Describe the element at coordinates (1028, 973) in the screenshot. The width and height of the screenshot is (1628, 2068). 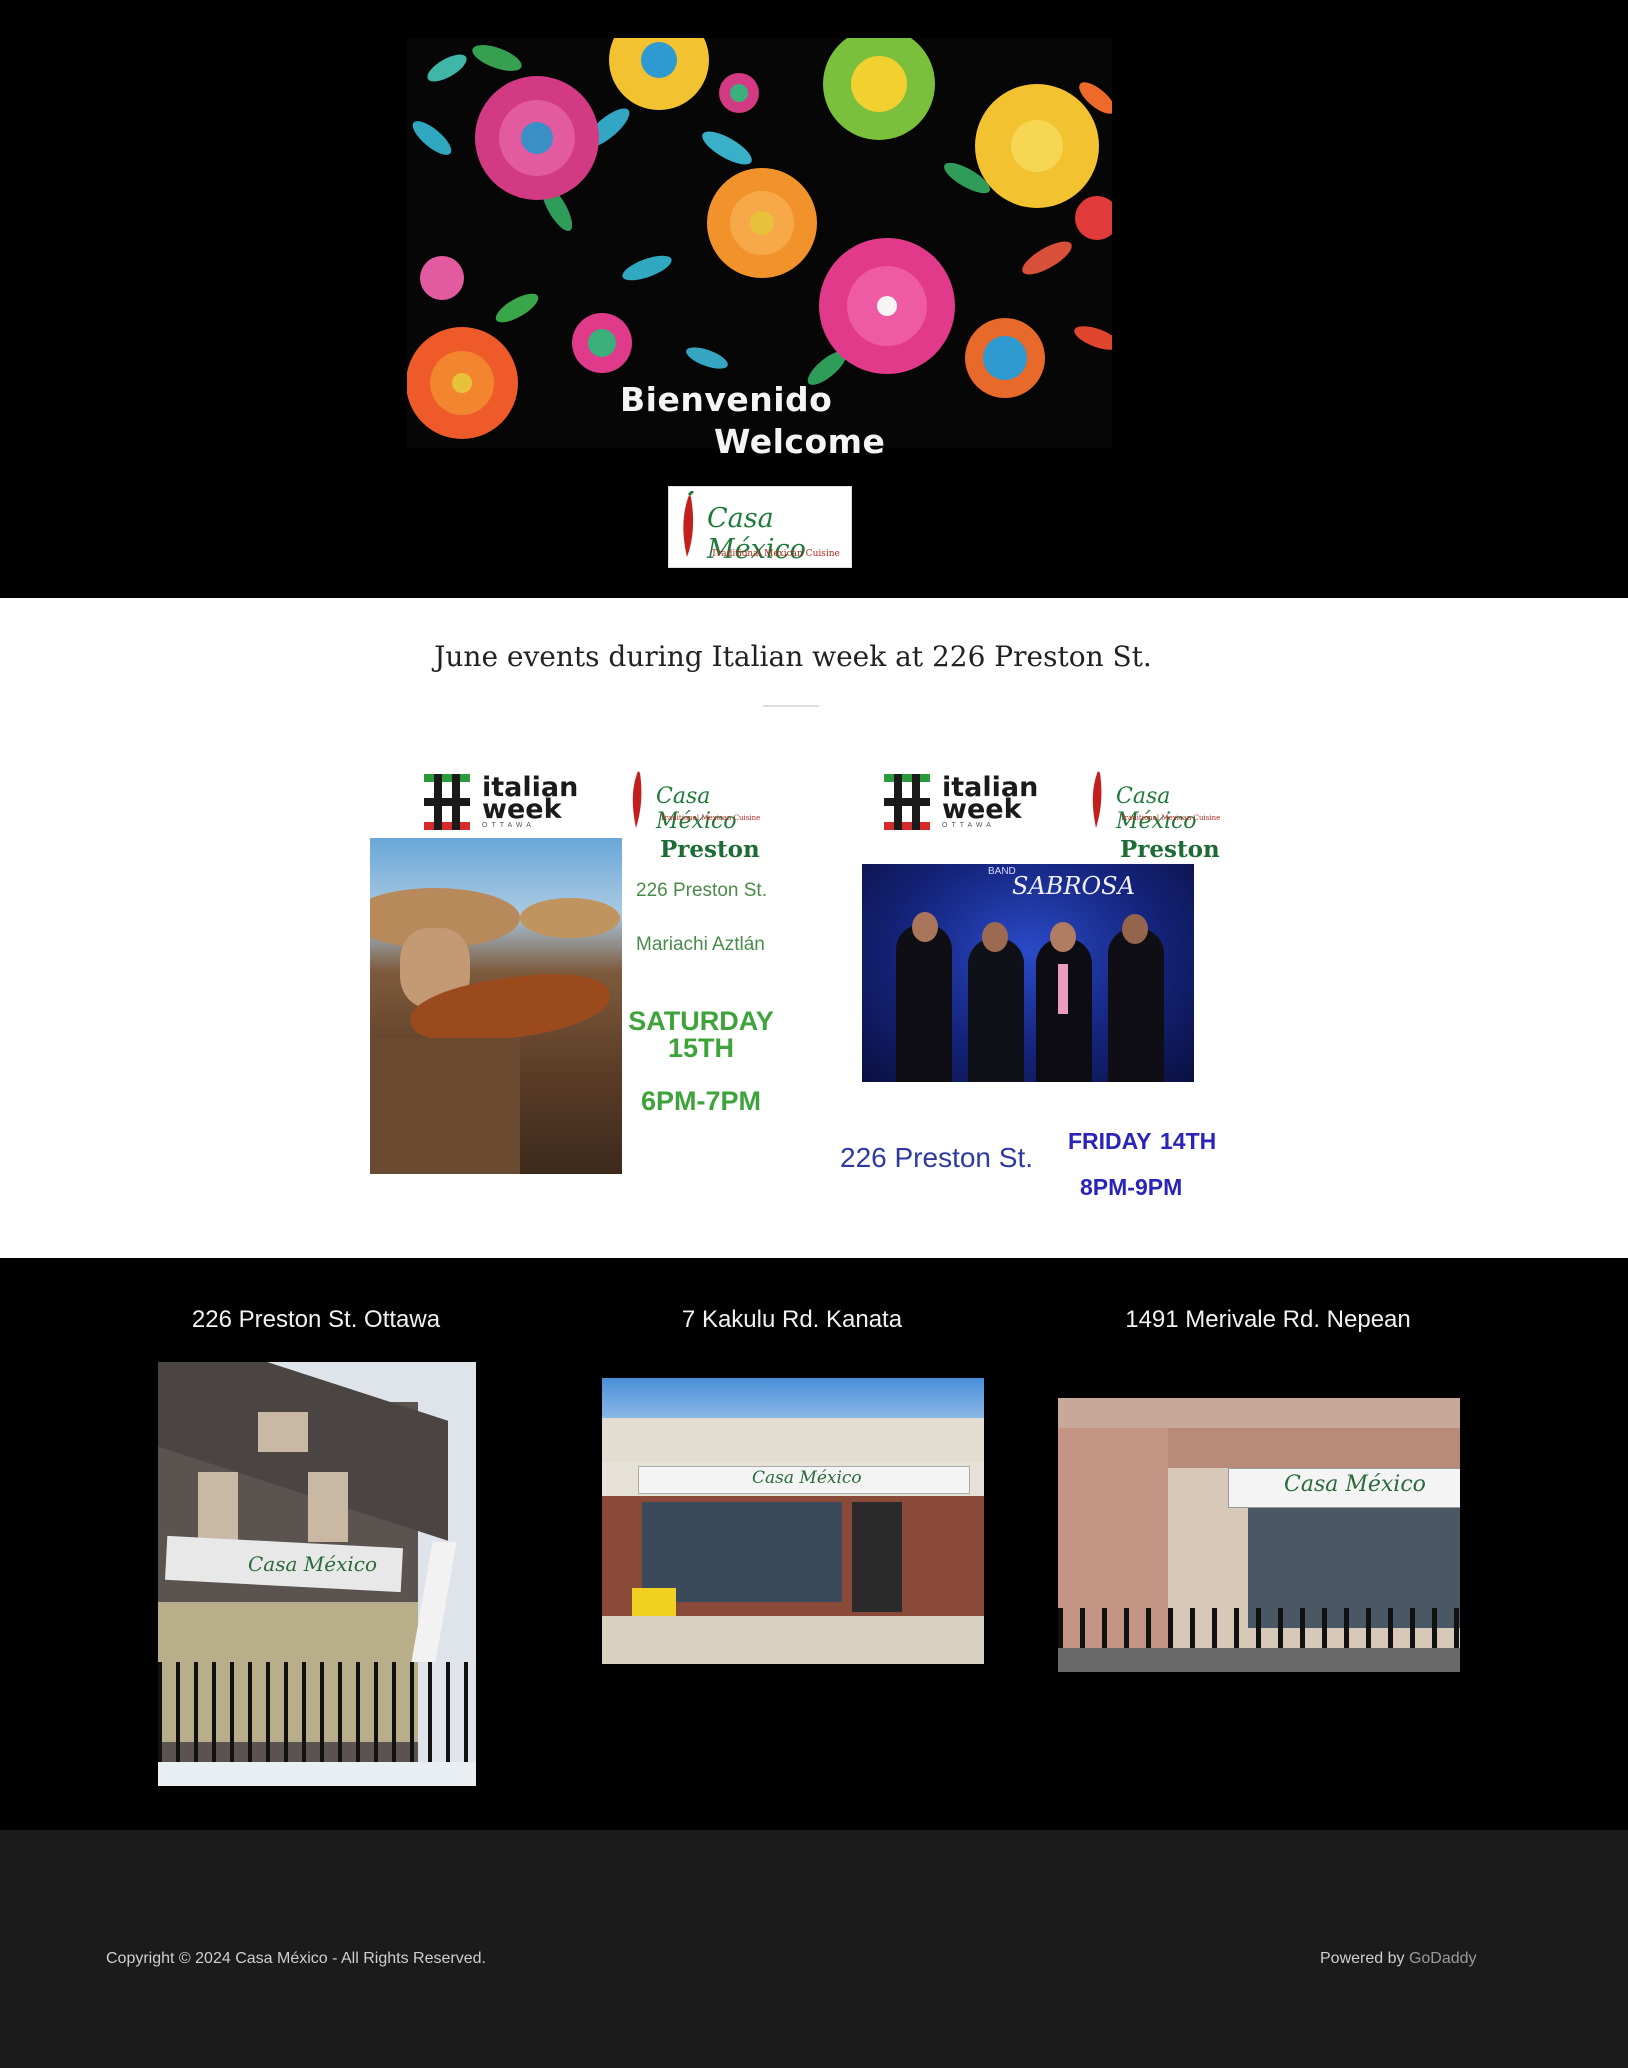
I see `band-photo: BAND SABROSA` at that location.